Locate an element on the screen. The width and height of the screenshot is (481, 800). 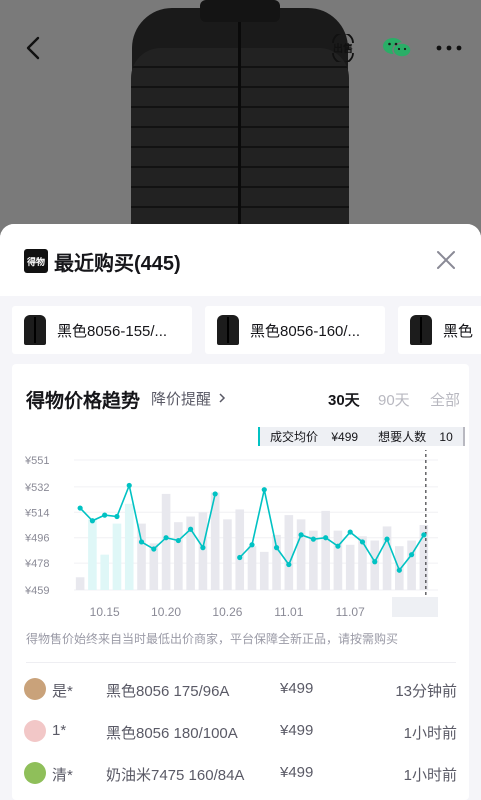
y-tick-label: ¥532 is located at coordinates (36, 488).